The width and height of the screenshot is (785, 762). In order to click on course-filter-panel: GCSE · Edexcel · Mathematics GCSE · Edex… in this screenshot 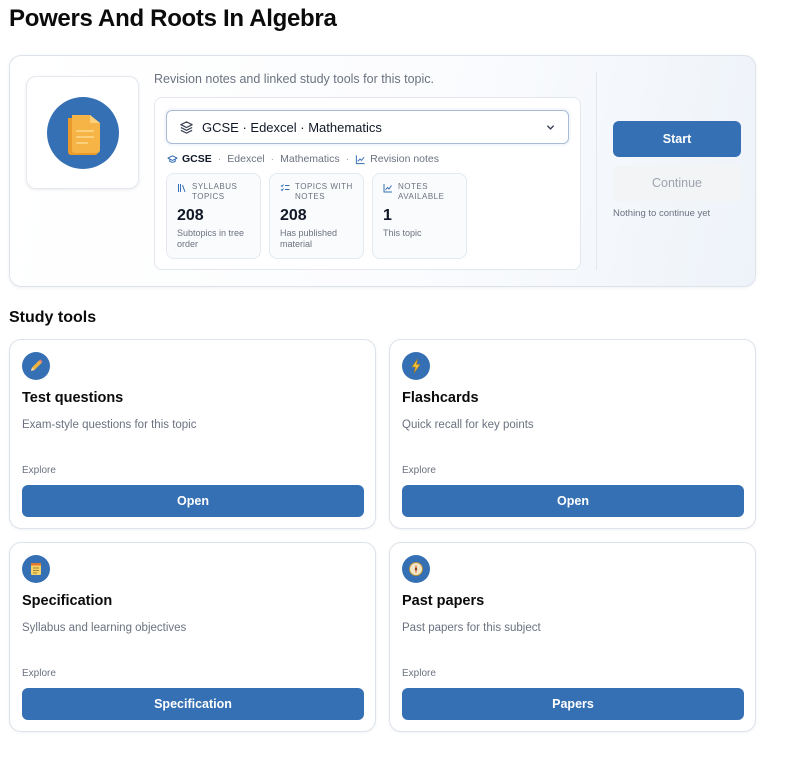, I will do `click(367, 183)`.